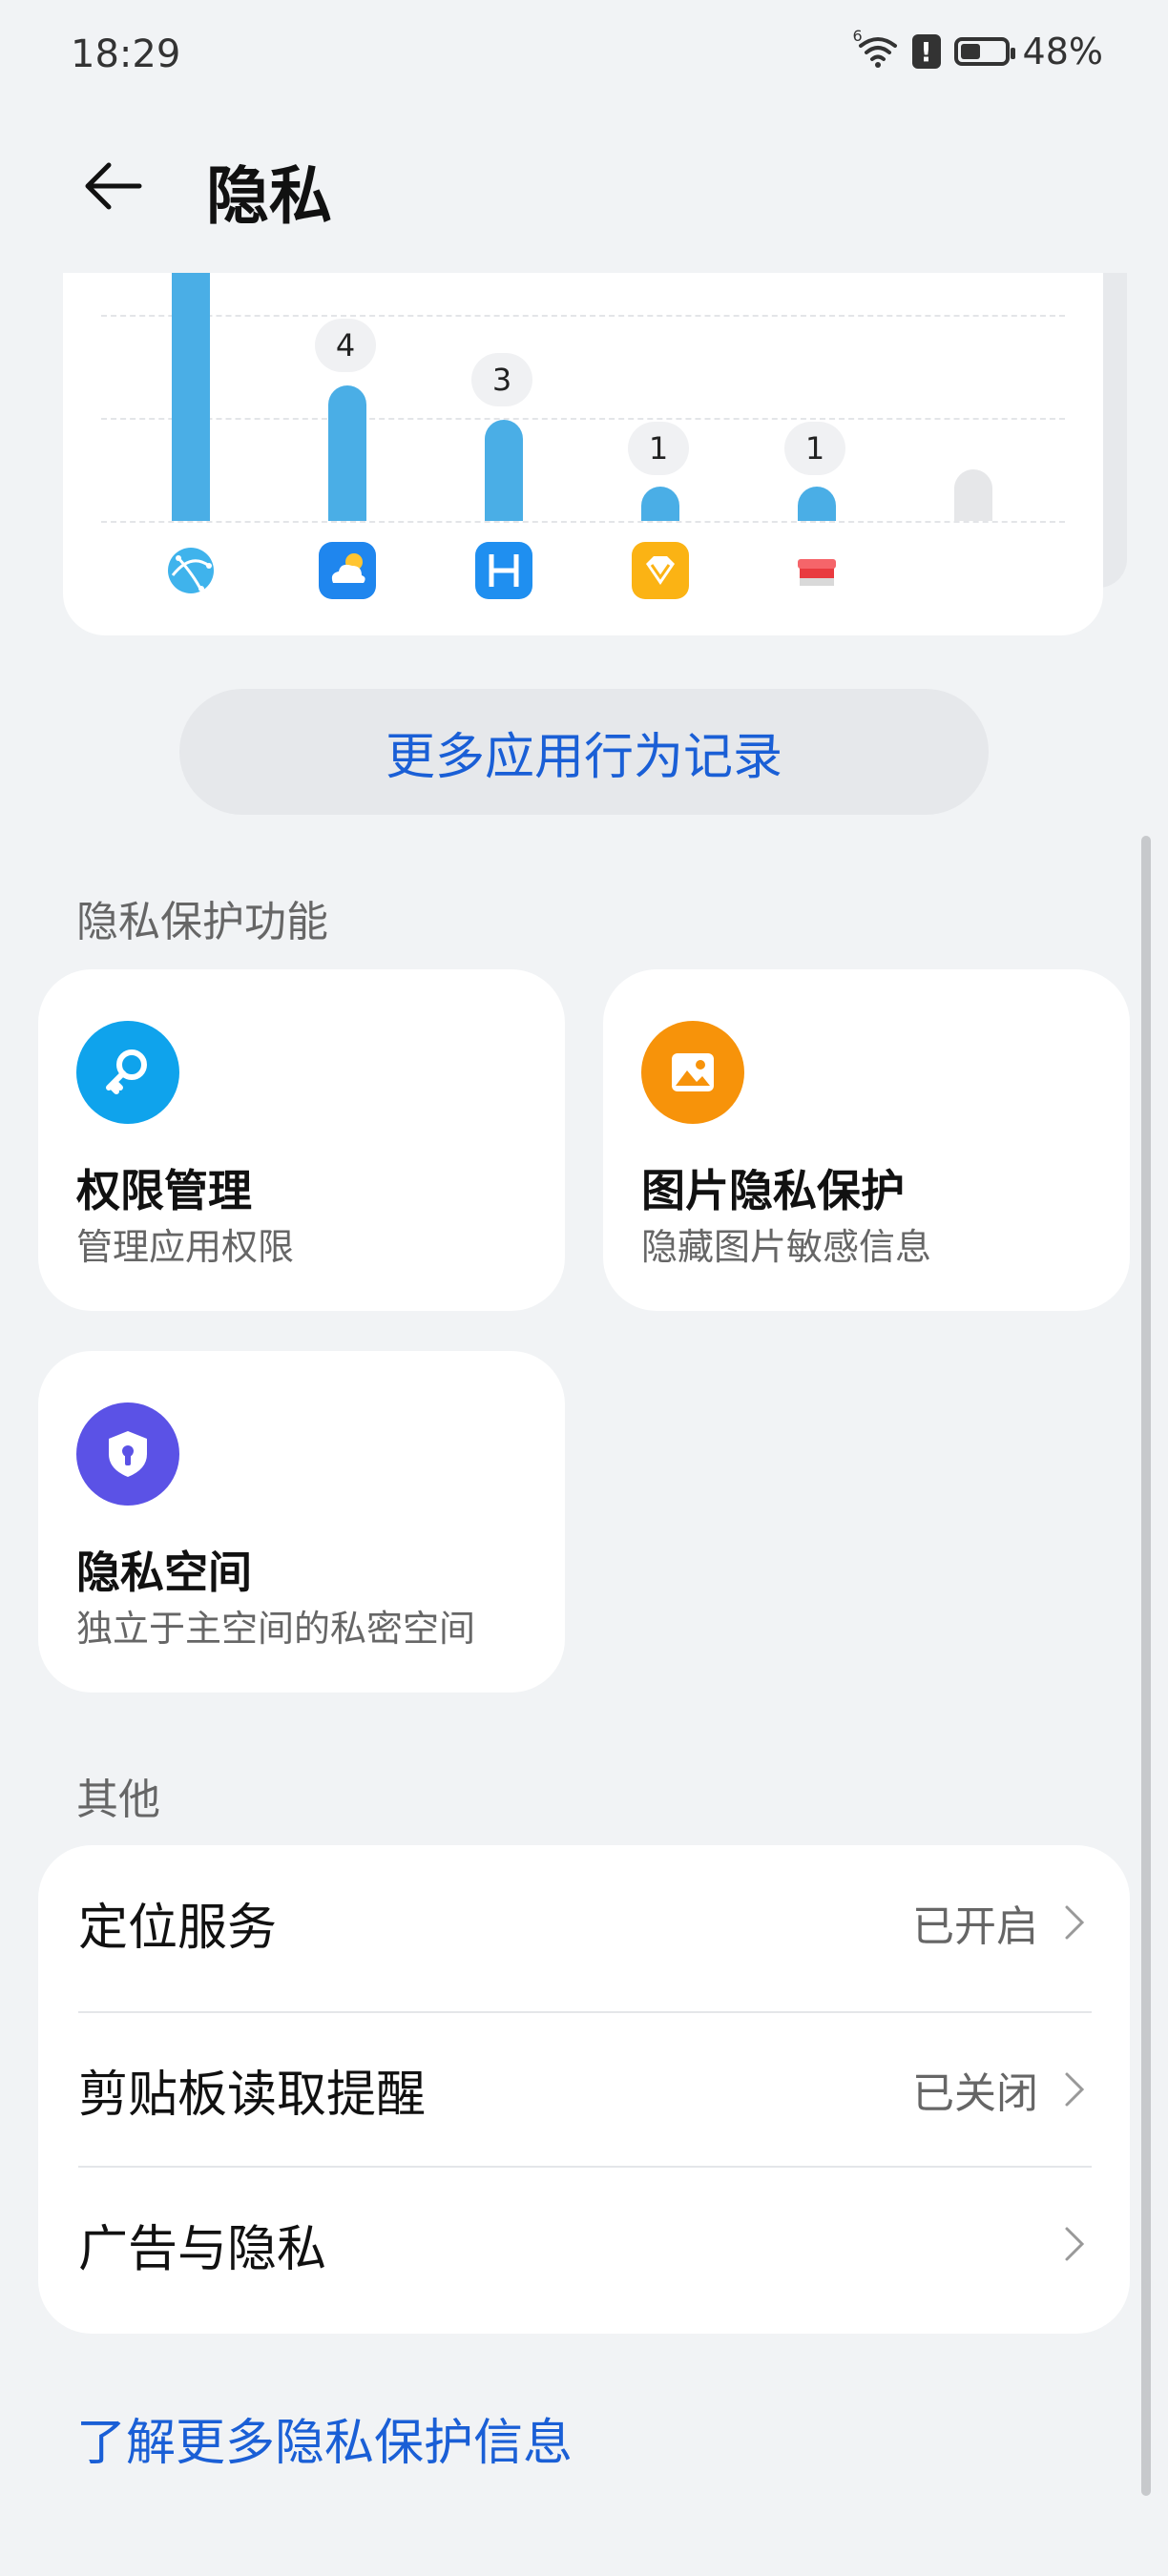 The width and height of the screenshot is (1168, 2576). Describe the element at coordinates (164, 1572) in the screenshot. I see `card-title: 隐私空间` at that location.